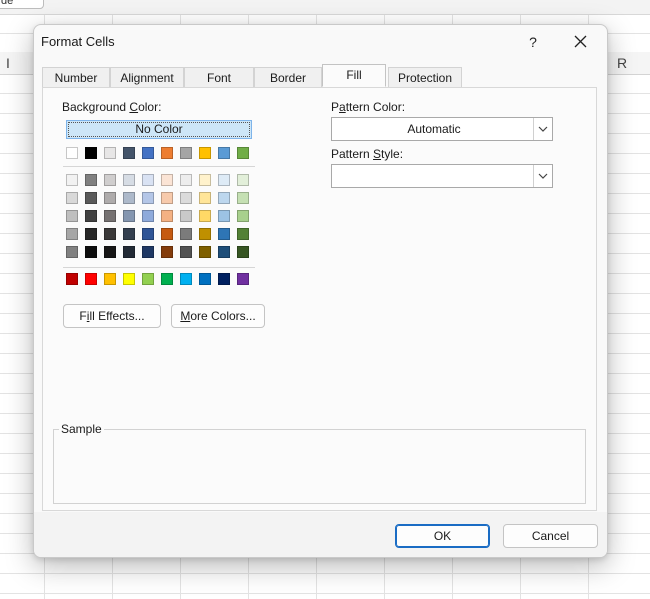  Describe the element at coordinates (288, 77) in the screenshot. I see `tab-border: Border` at that location.